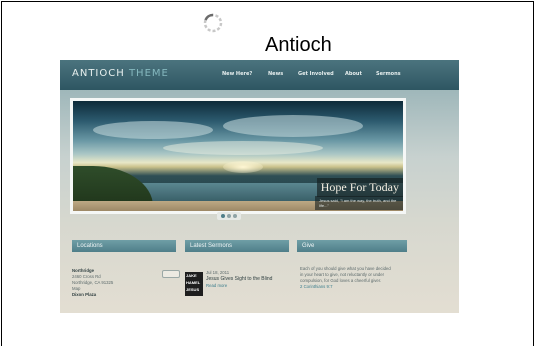 This screenshot has height=347, width=545. I want to click on slider-pager, so click(229, 216).